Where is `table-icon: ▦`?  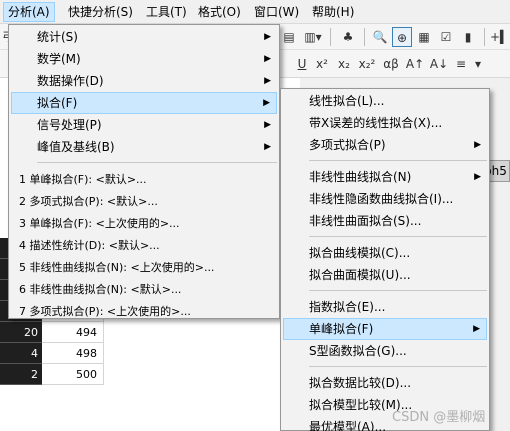 table-icon: ▦ is located at coordinates (424, 37).